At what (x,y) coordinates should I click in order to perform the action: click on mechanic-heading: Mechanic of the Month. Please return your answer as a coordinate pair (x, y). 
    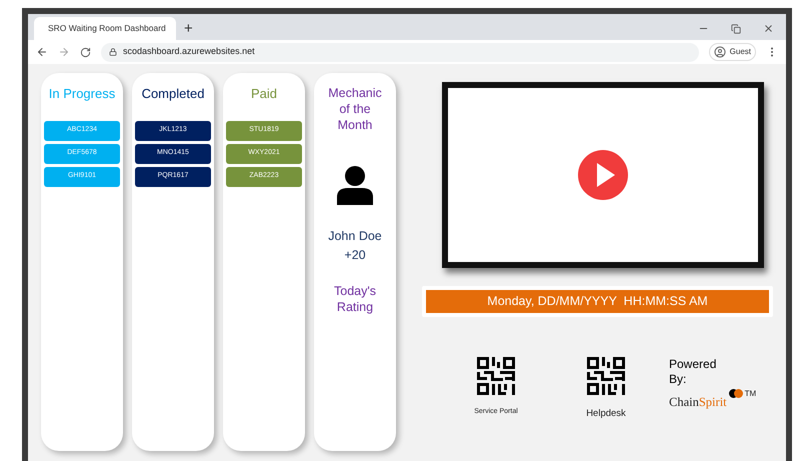
    Looking at the image, I should click on (355, 109).